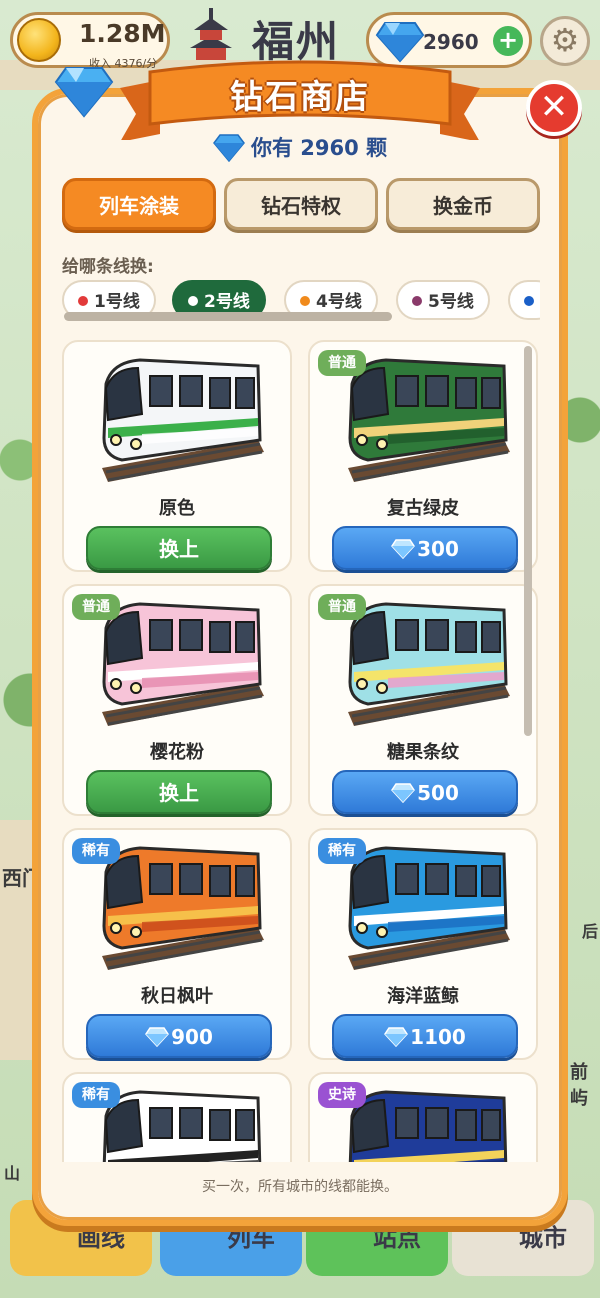 This screenshot has height=1298, width=600. What do you see at coordinates (508, 41) in the screenshot?
I see `add-gems-button: +` at bounding box center [508, 41].